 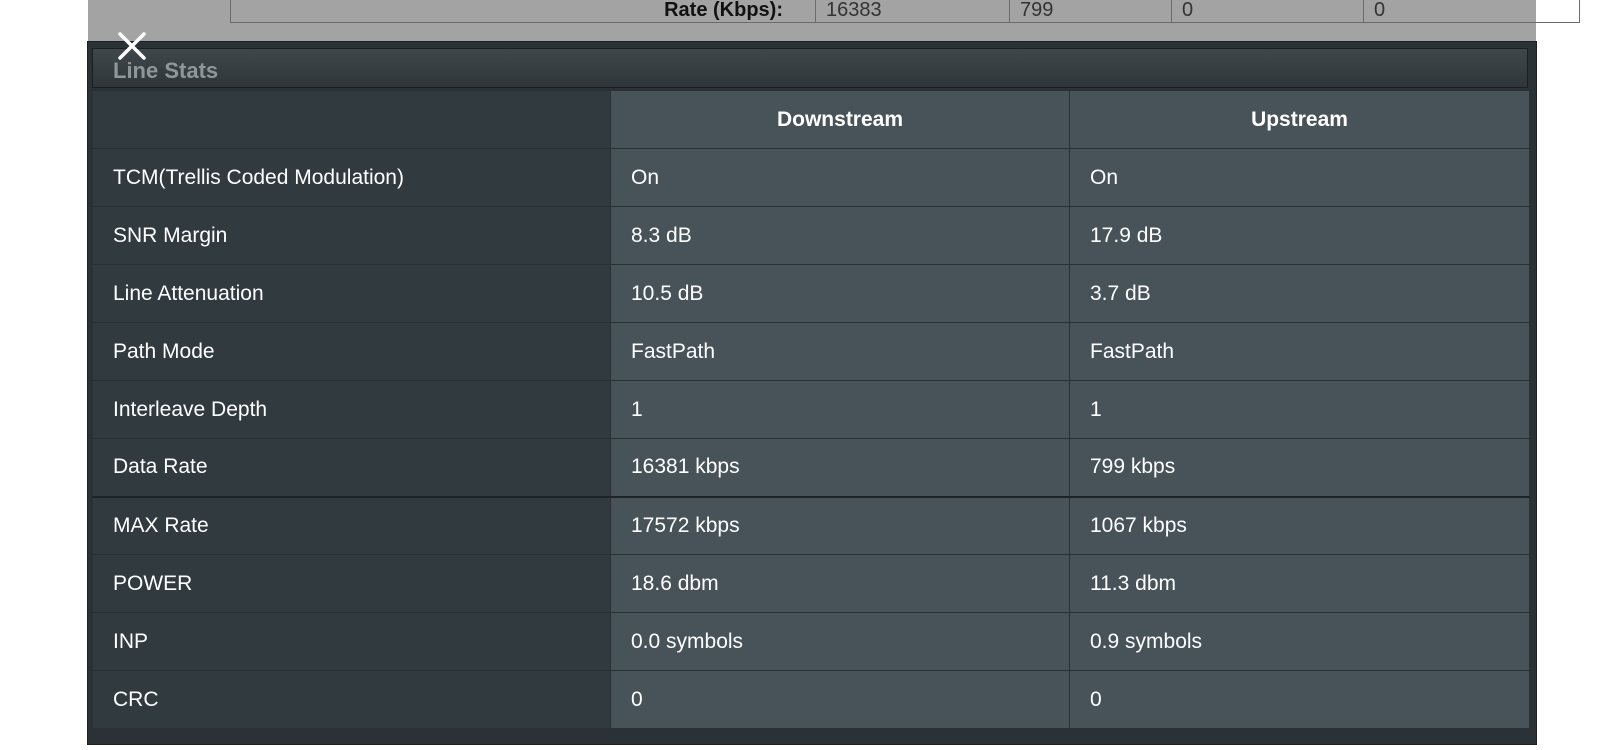 What do you see at coordinates (351, 699) in the screenshot?
I see `row-label: CRC` at bounding box center [351, 699].